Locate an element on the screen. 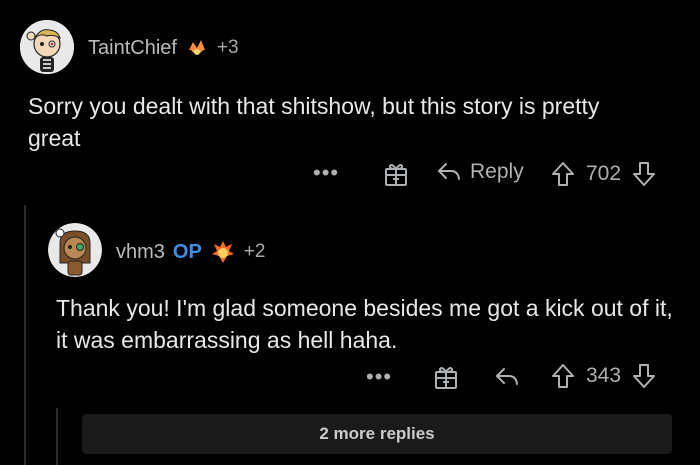 This screenshot has height=465, width=700. reply-button: Reply is located at coordinates (480, 172).